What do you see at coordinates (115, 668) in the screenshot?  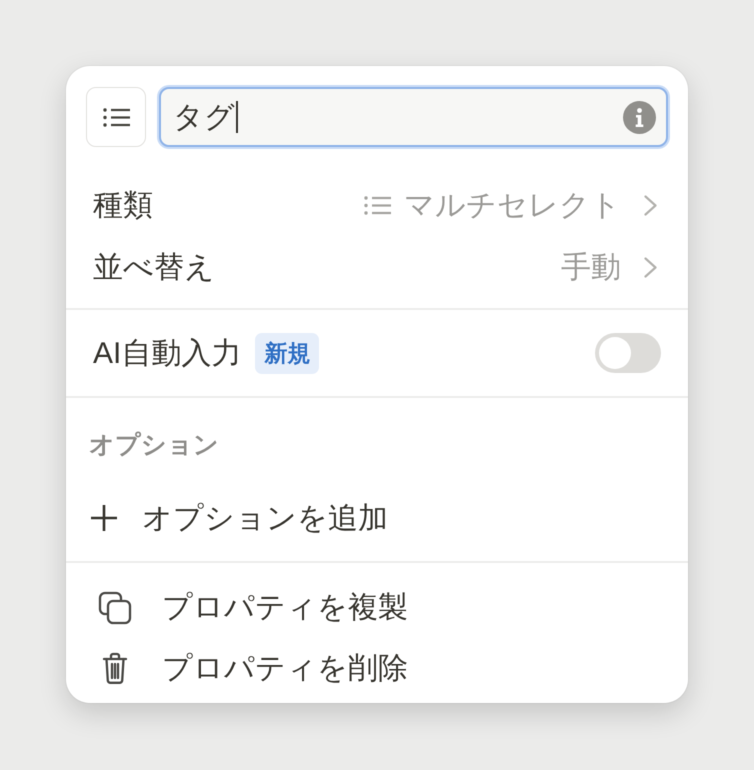 I see `trash-icon` at bounding box center [115, 668].